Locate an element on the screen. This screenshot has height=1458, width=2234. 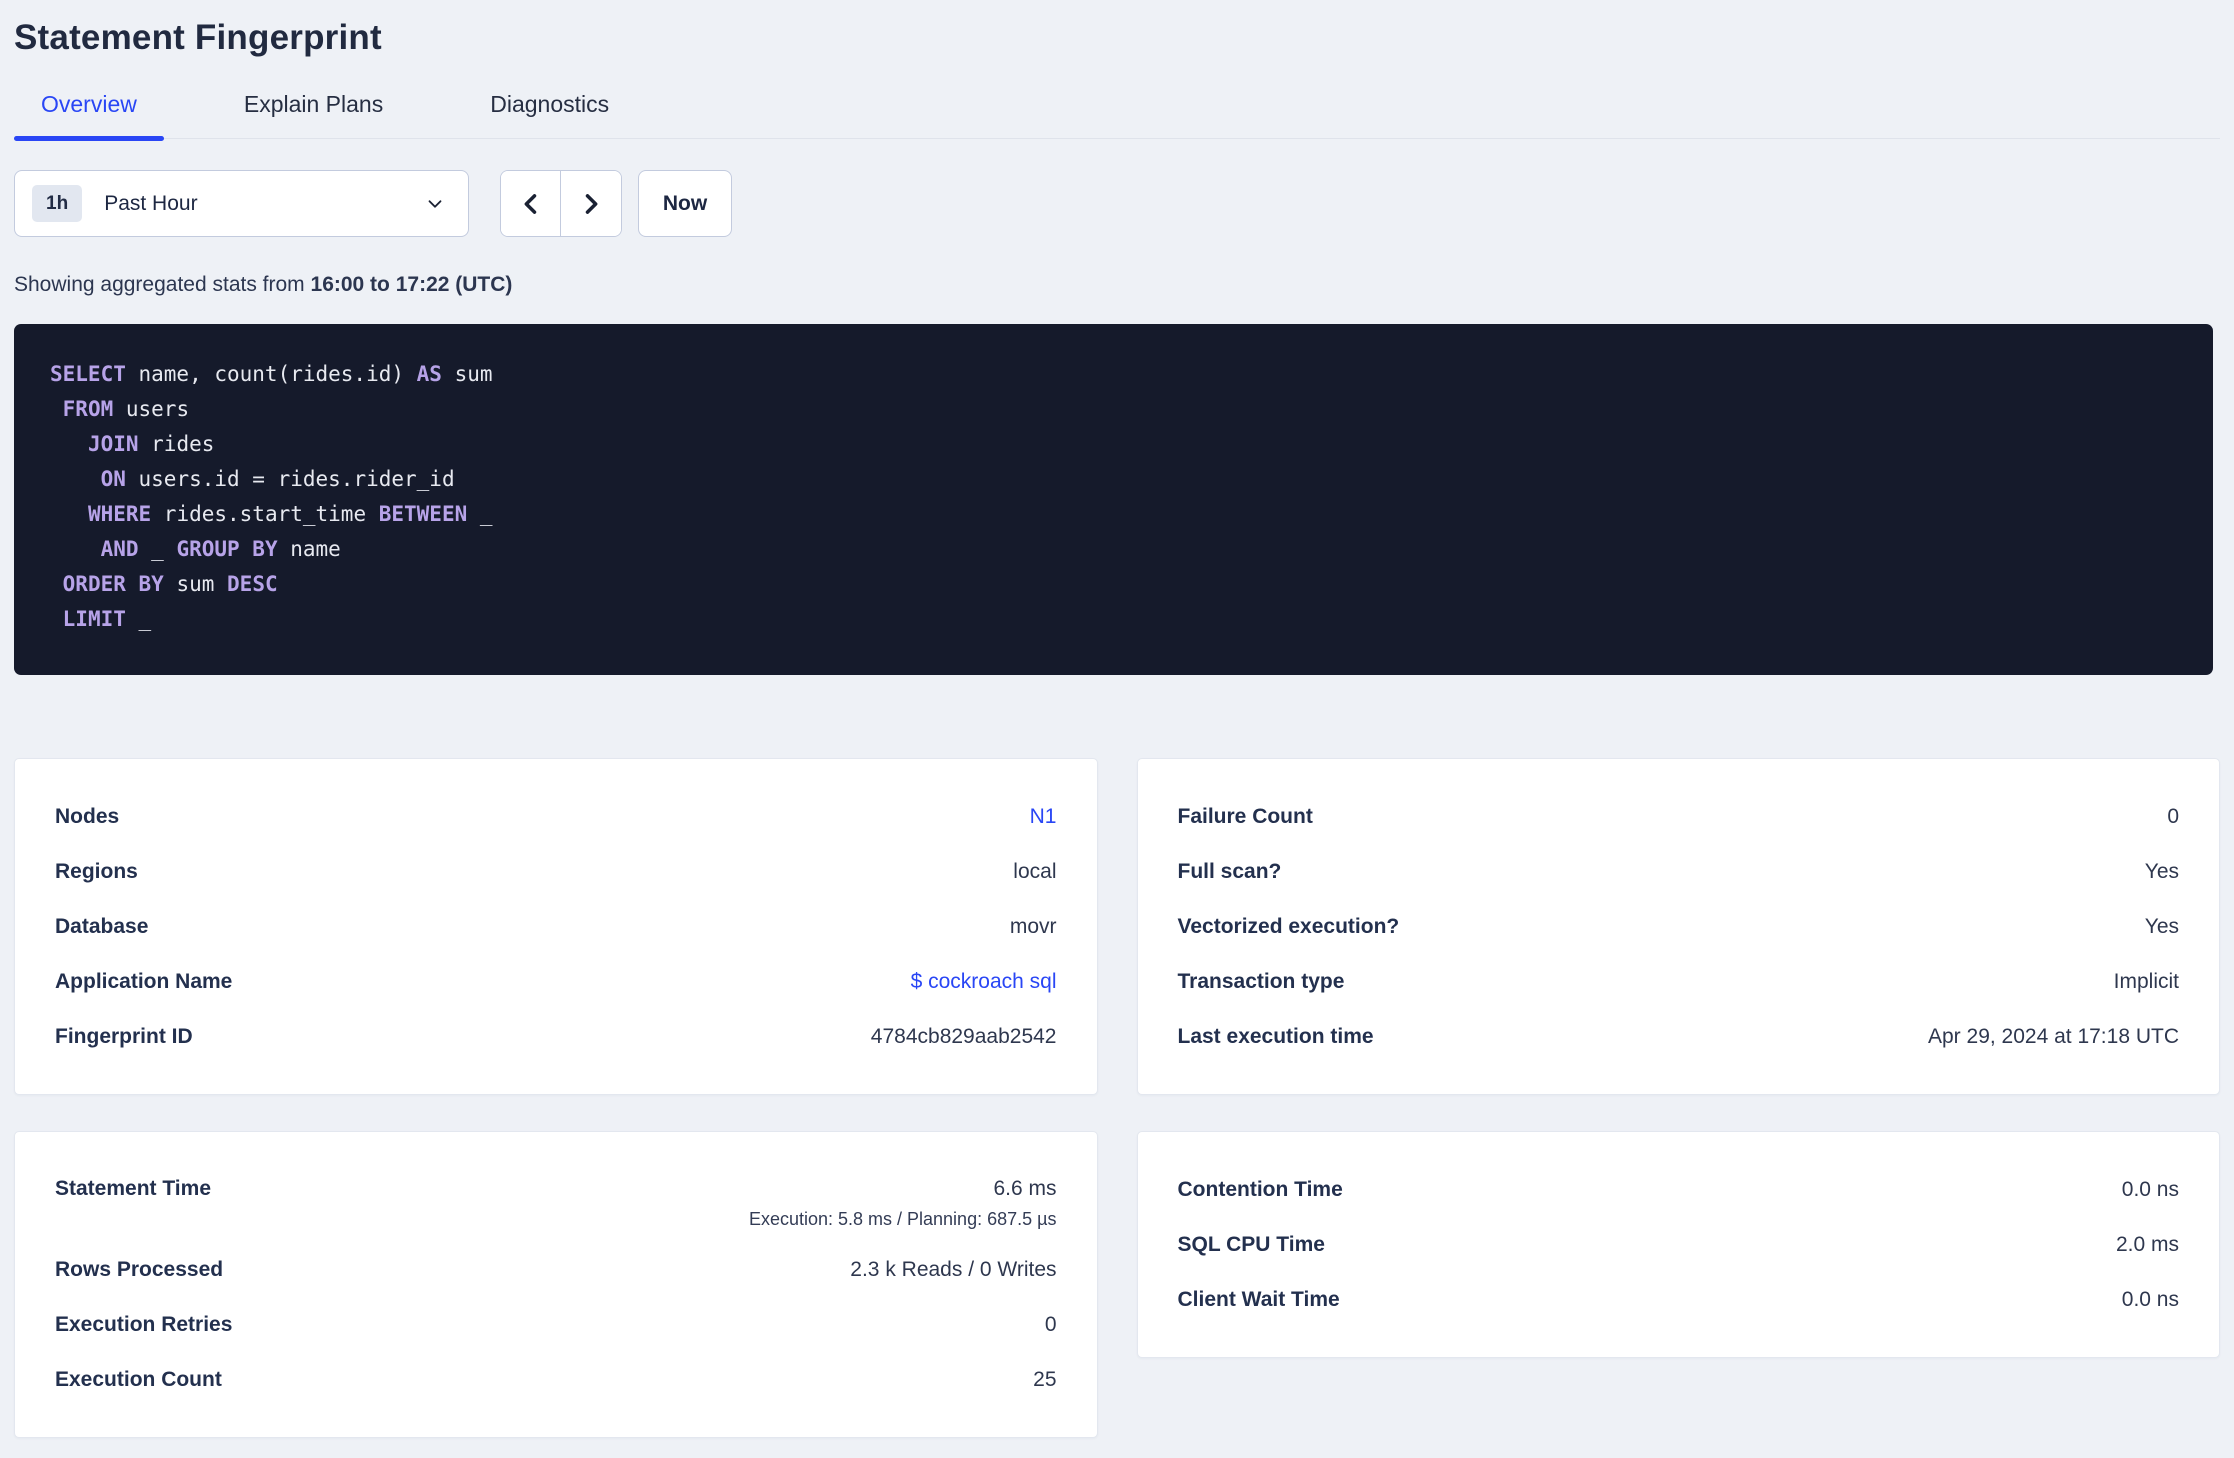
sql-code-line: WHERE rides.start_time BETWEEN _ is located at coordinates (290, 514).